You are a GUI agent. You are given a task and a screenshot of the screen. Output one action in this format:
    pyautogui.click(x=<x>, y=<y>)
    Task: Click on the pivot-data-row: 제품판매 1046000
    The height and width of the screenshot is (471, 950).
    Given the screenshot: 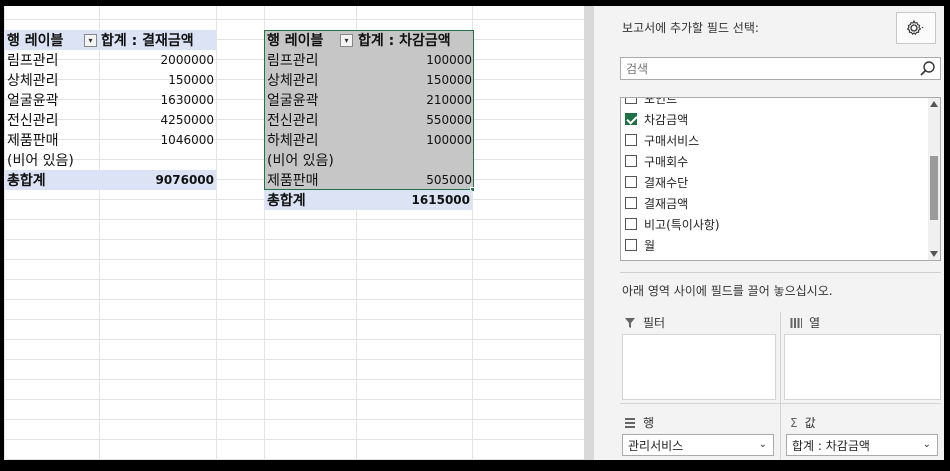 What is the action you would take?
    pyautogui.click(x=110, y=140)
    